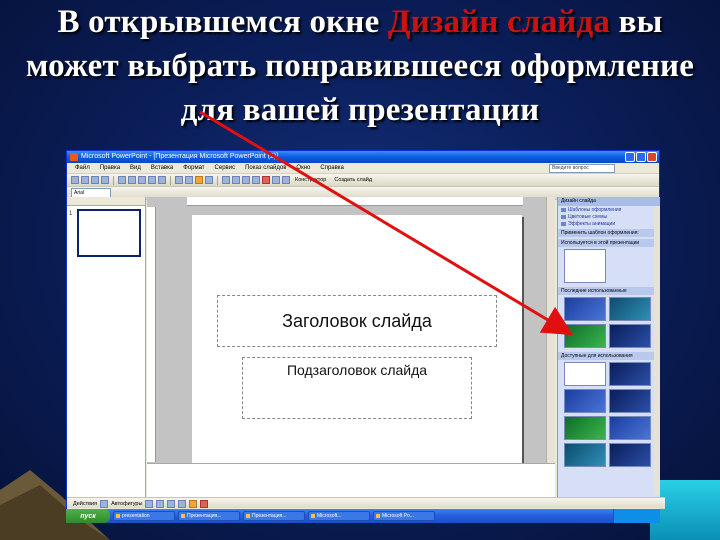 The image size is (720, 540). Describe the element at coordinates (126, 504) in the screenshot. I see `autoshapes-menu: Автофигуры` at that location.